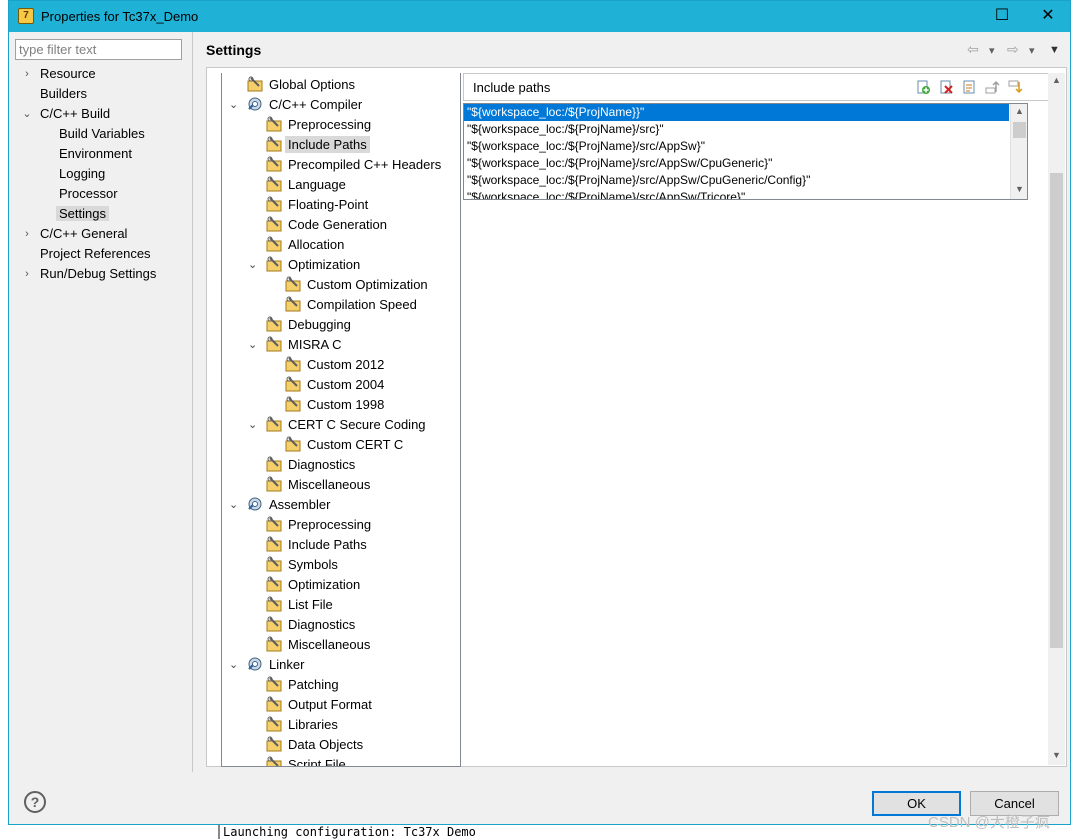 The width and height of the screenshot is (1079, 839). I want to click on tree-node: Allocation, so click(306, 245).